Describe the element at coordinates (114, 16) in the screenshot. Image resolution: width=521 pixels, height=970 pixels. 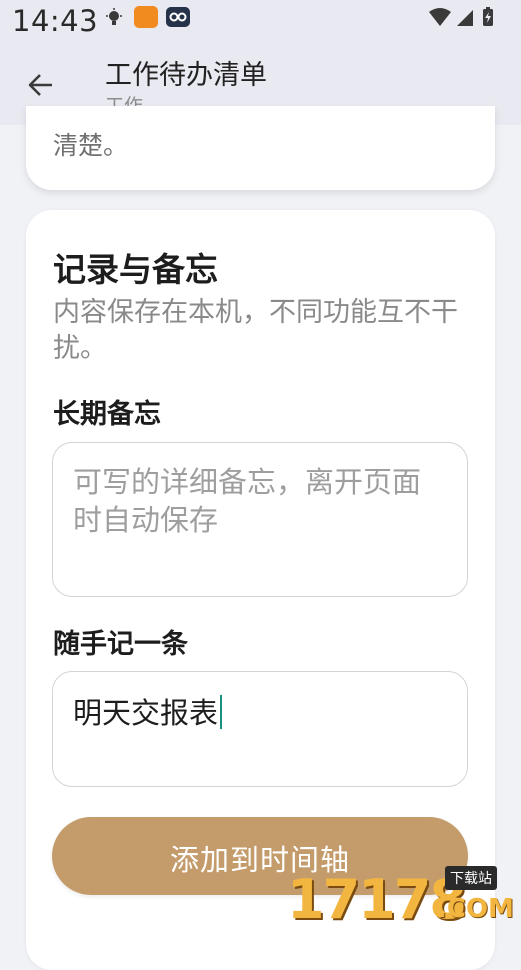
I see `bulb-icon` at that location.